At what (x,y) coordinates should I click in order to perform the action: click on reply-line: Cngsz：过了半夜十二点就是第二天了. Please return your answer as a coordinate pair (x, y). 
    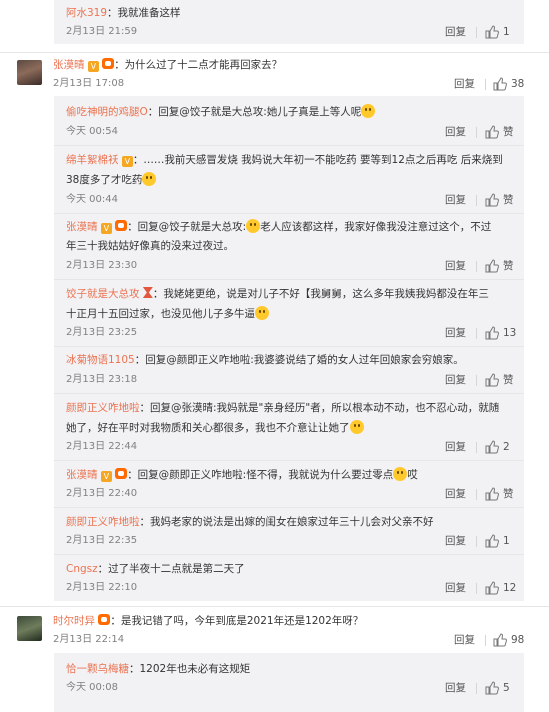
    Looking at the image, I should click on (155, 569).